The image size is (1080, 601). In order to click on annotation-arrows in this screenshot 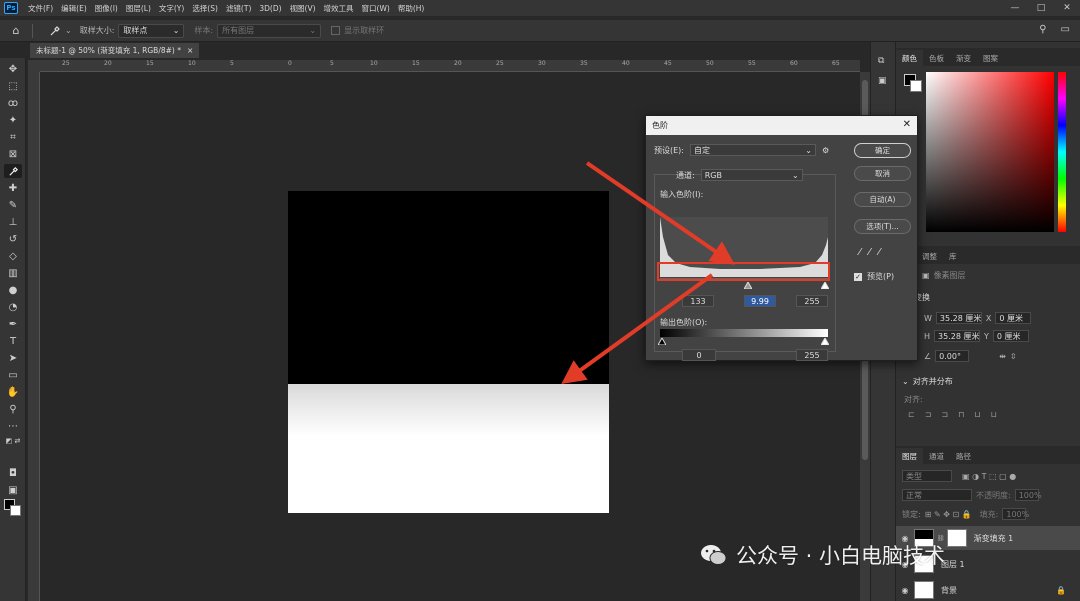, I will do `click(648, 273)`.